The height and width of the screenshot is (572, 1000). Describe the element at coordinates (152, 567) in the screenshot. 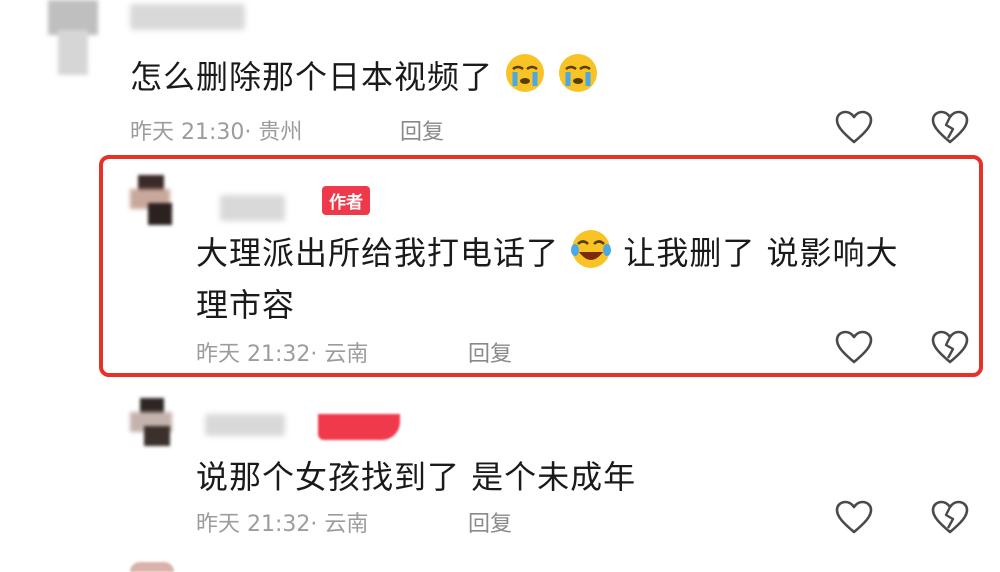

I see `avatar-partial` at that location.